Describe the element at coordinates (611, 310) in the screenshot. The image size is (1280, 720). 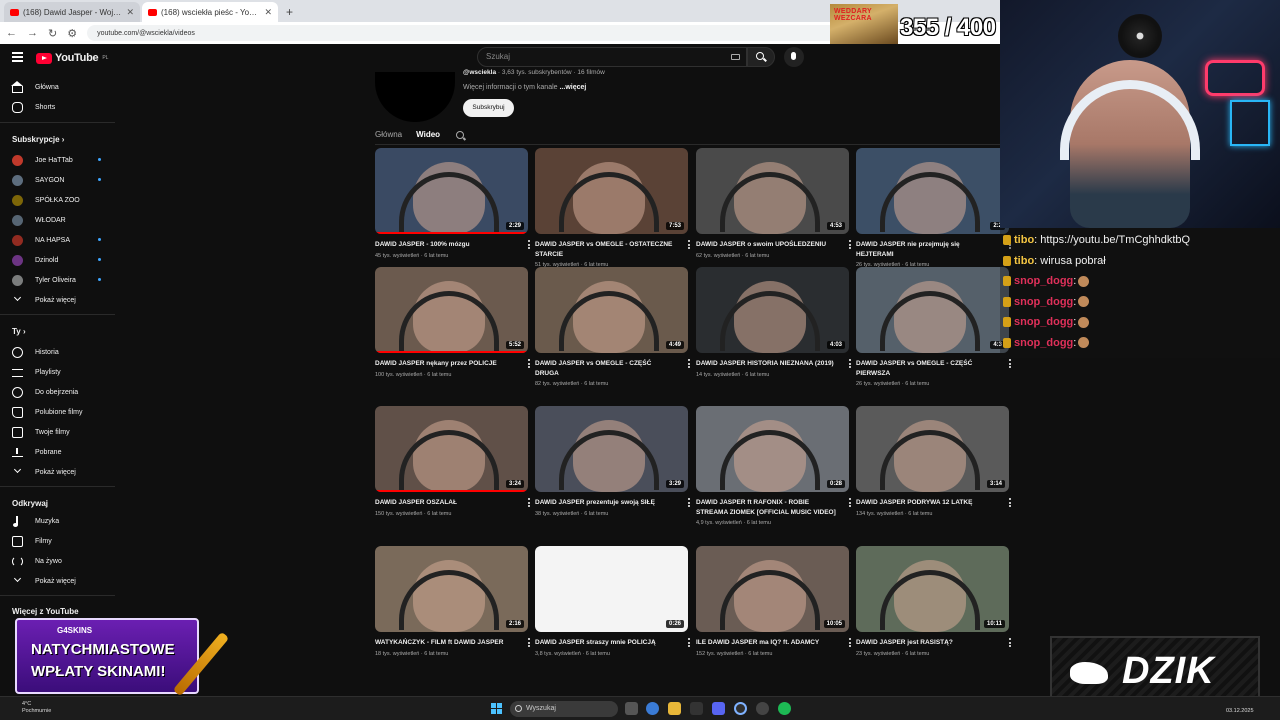
I see `video-thumbnail: 4:49` at that location.